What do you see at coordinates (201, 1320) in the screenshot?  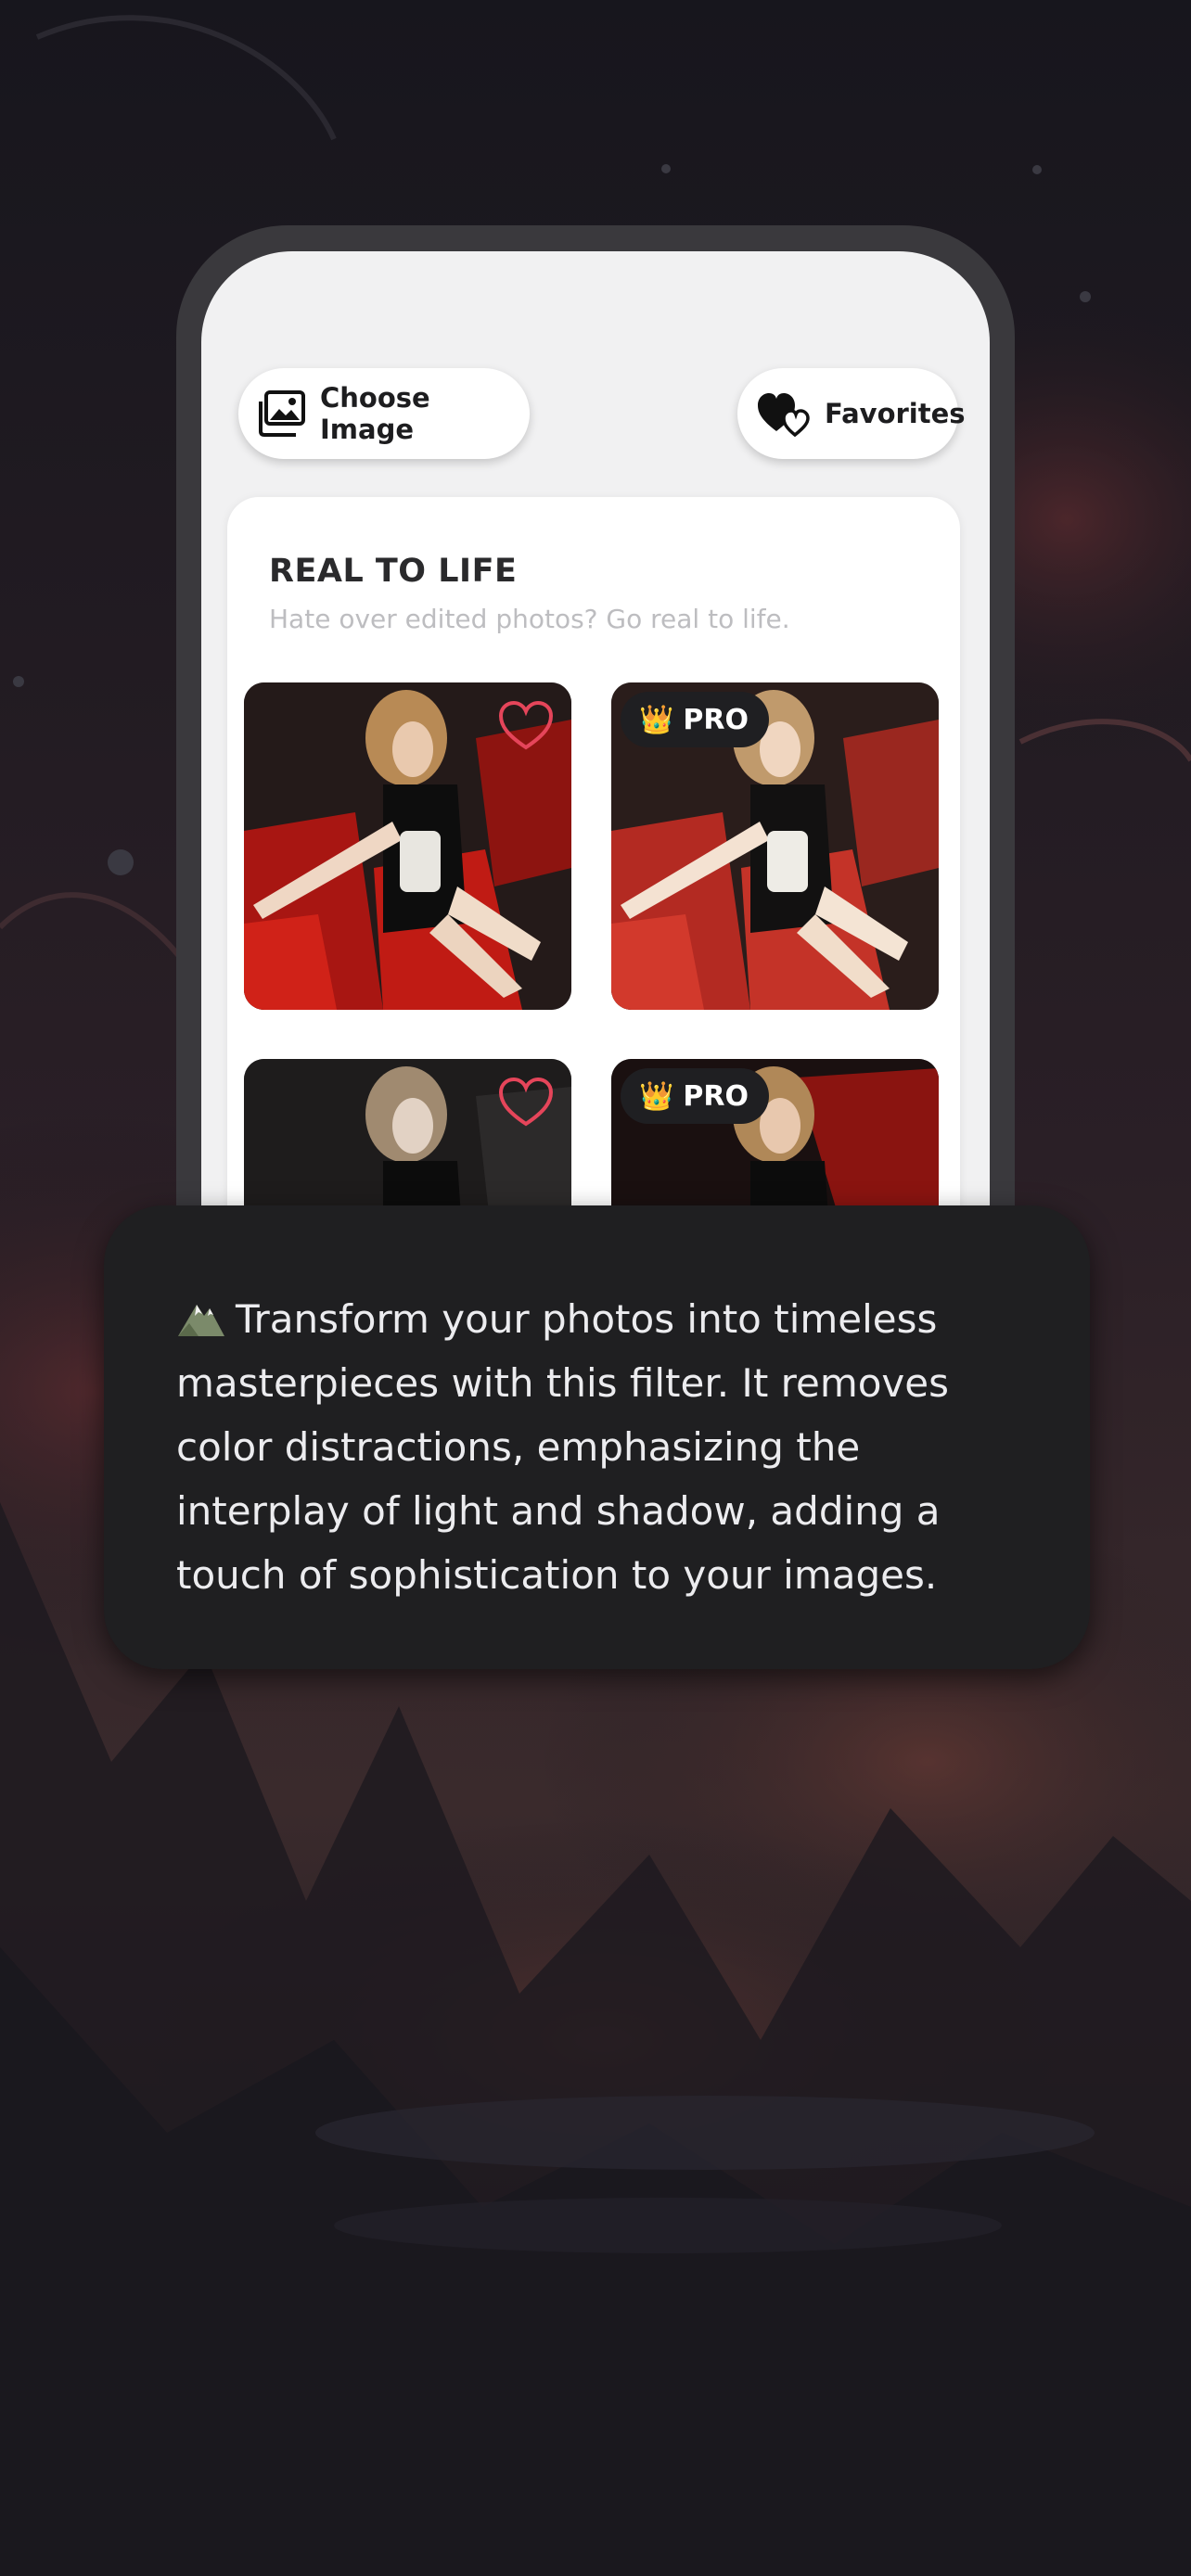 I see `mountain-icon` at bounding box center [201, 1320].